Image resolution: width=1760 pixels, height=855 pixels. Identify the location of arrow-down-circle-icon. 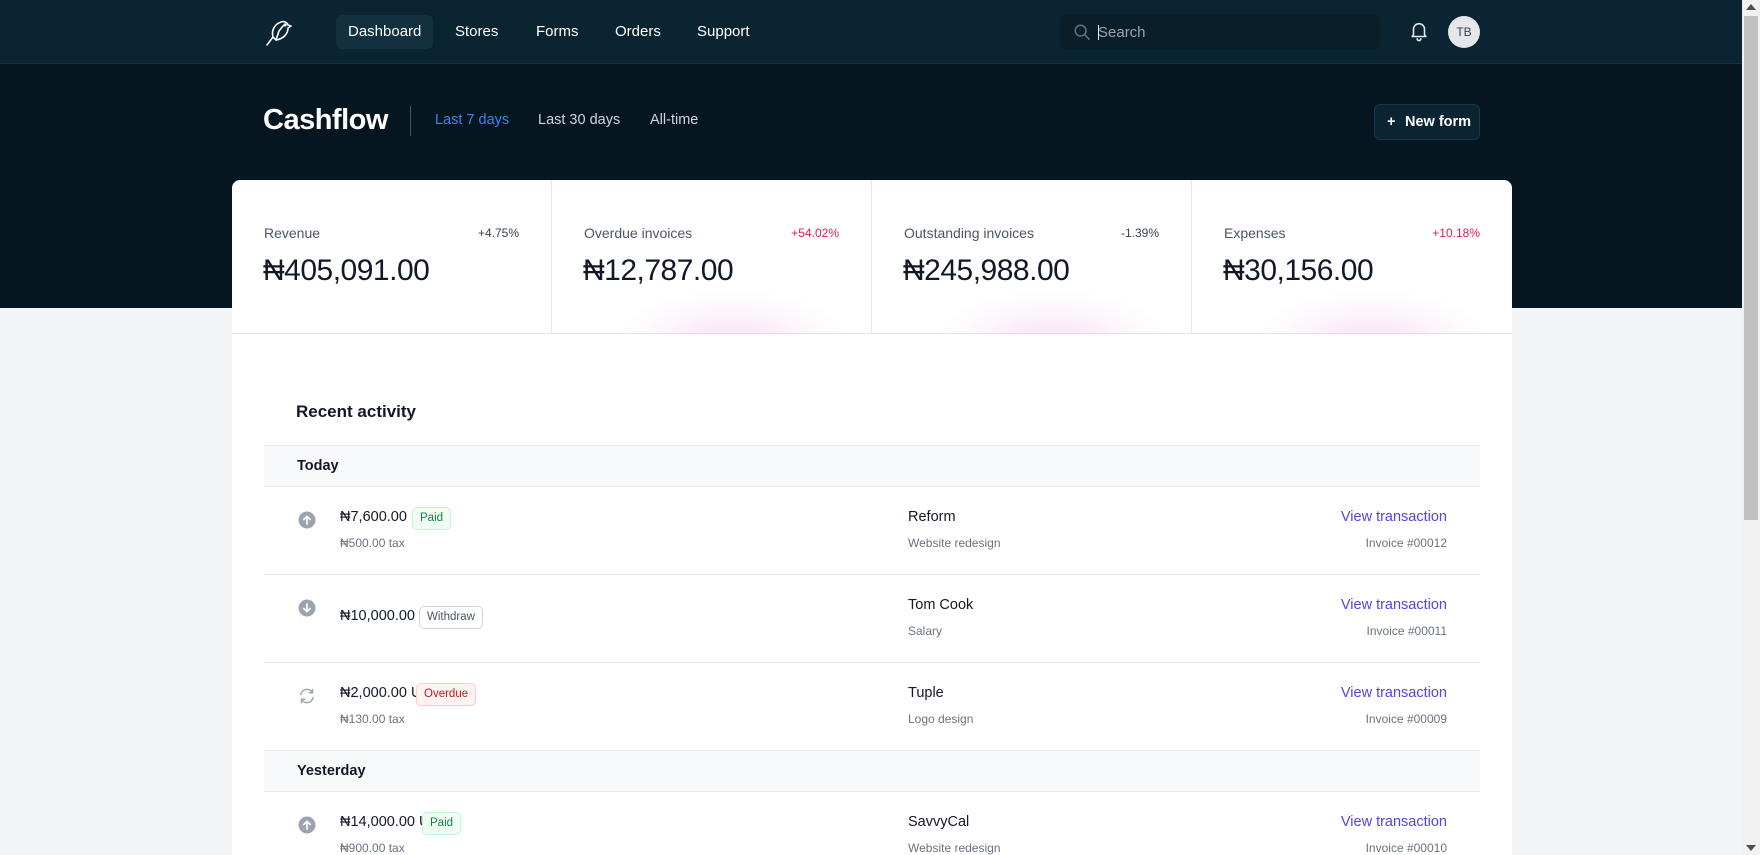
(307, 608).